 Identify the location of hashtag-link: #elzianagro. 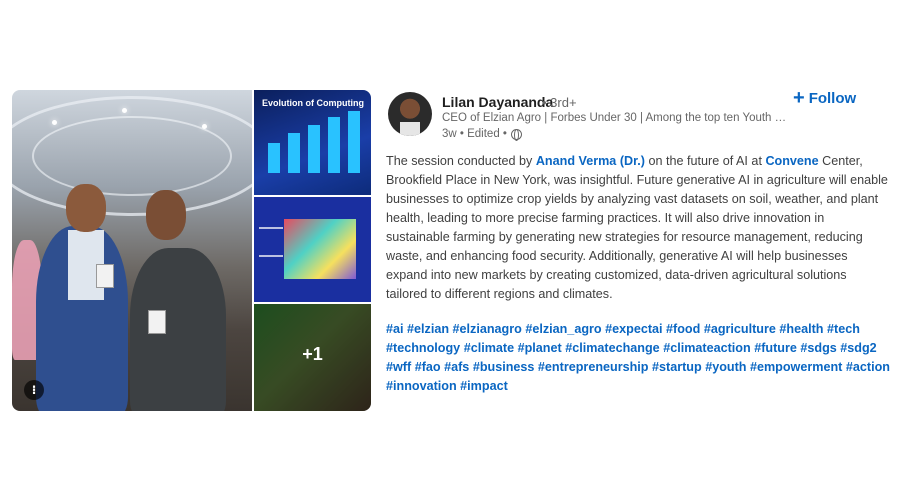
(487, 329).